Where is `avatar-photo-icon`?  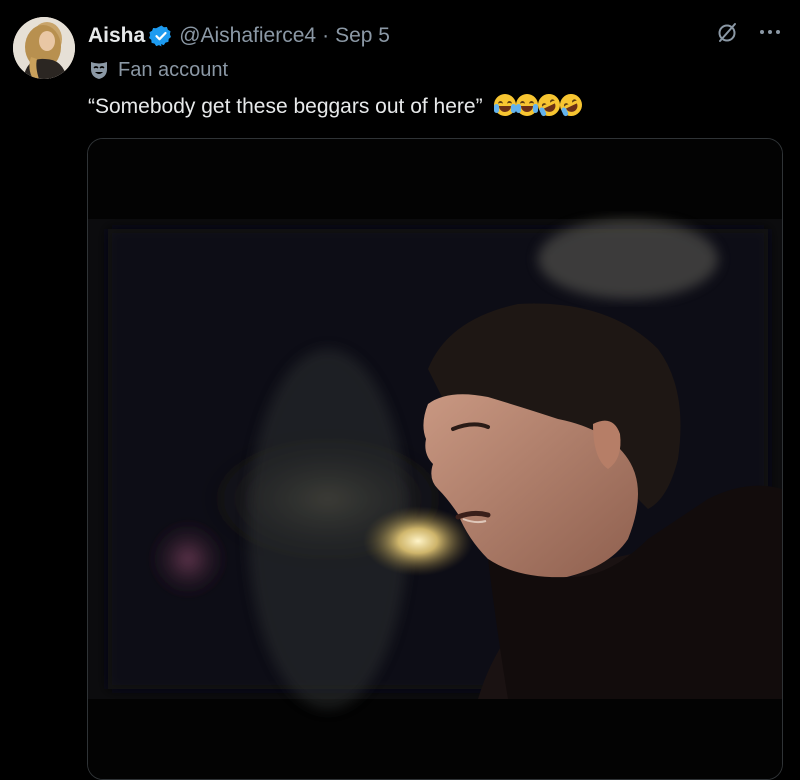
avatar-photo-icon is located at coordinates (44, 48).